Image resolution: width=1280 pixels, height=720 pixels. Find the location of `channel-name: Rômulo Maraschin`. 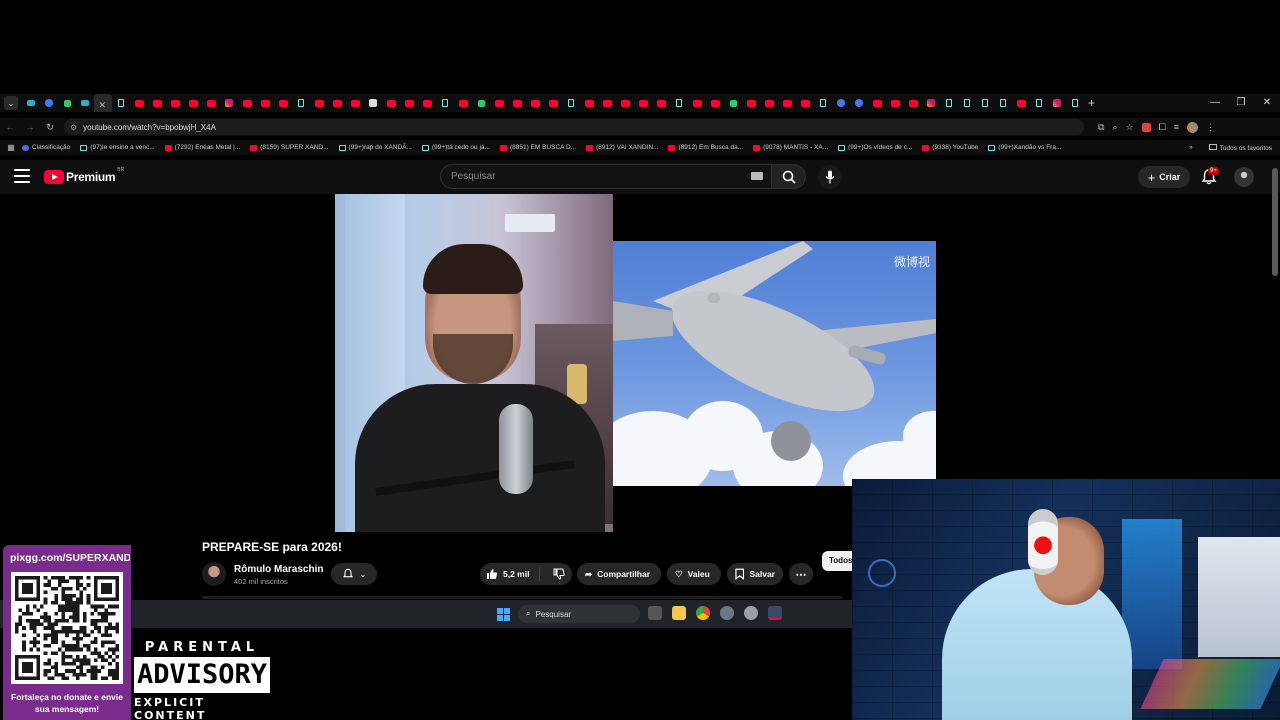

channel-name: Rômulo Maraschin is located at coordinates (278, 569).